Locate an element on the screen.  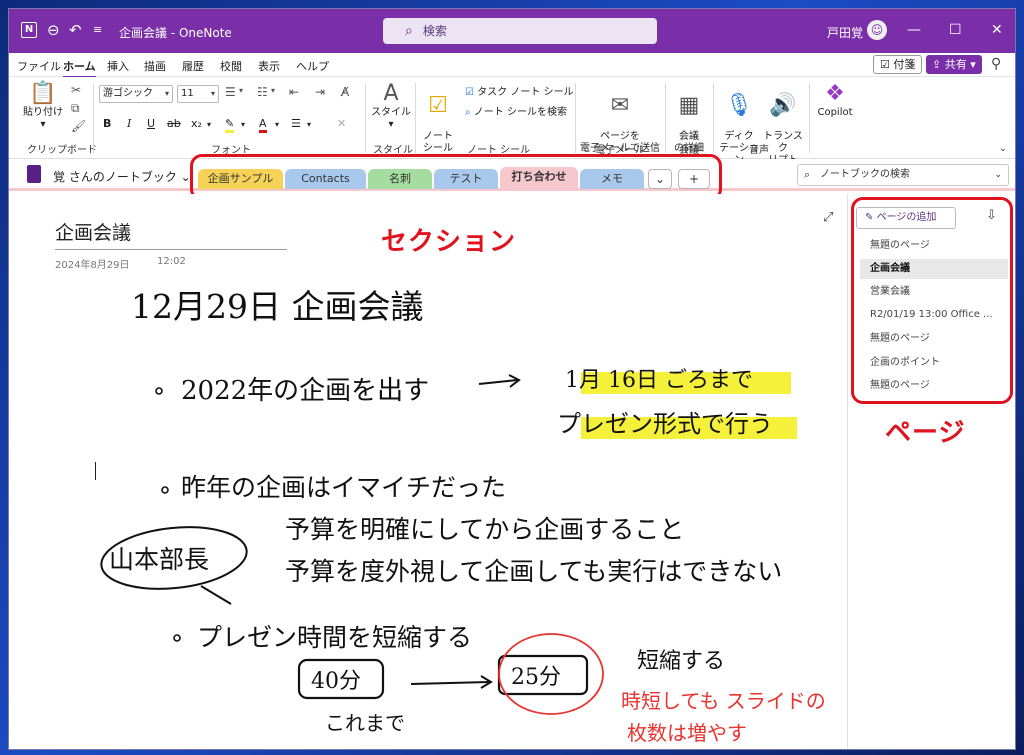
menu-help: ヘルプ is located at coordinates (312, 66).